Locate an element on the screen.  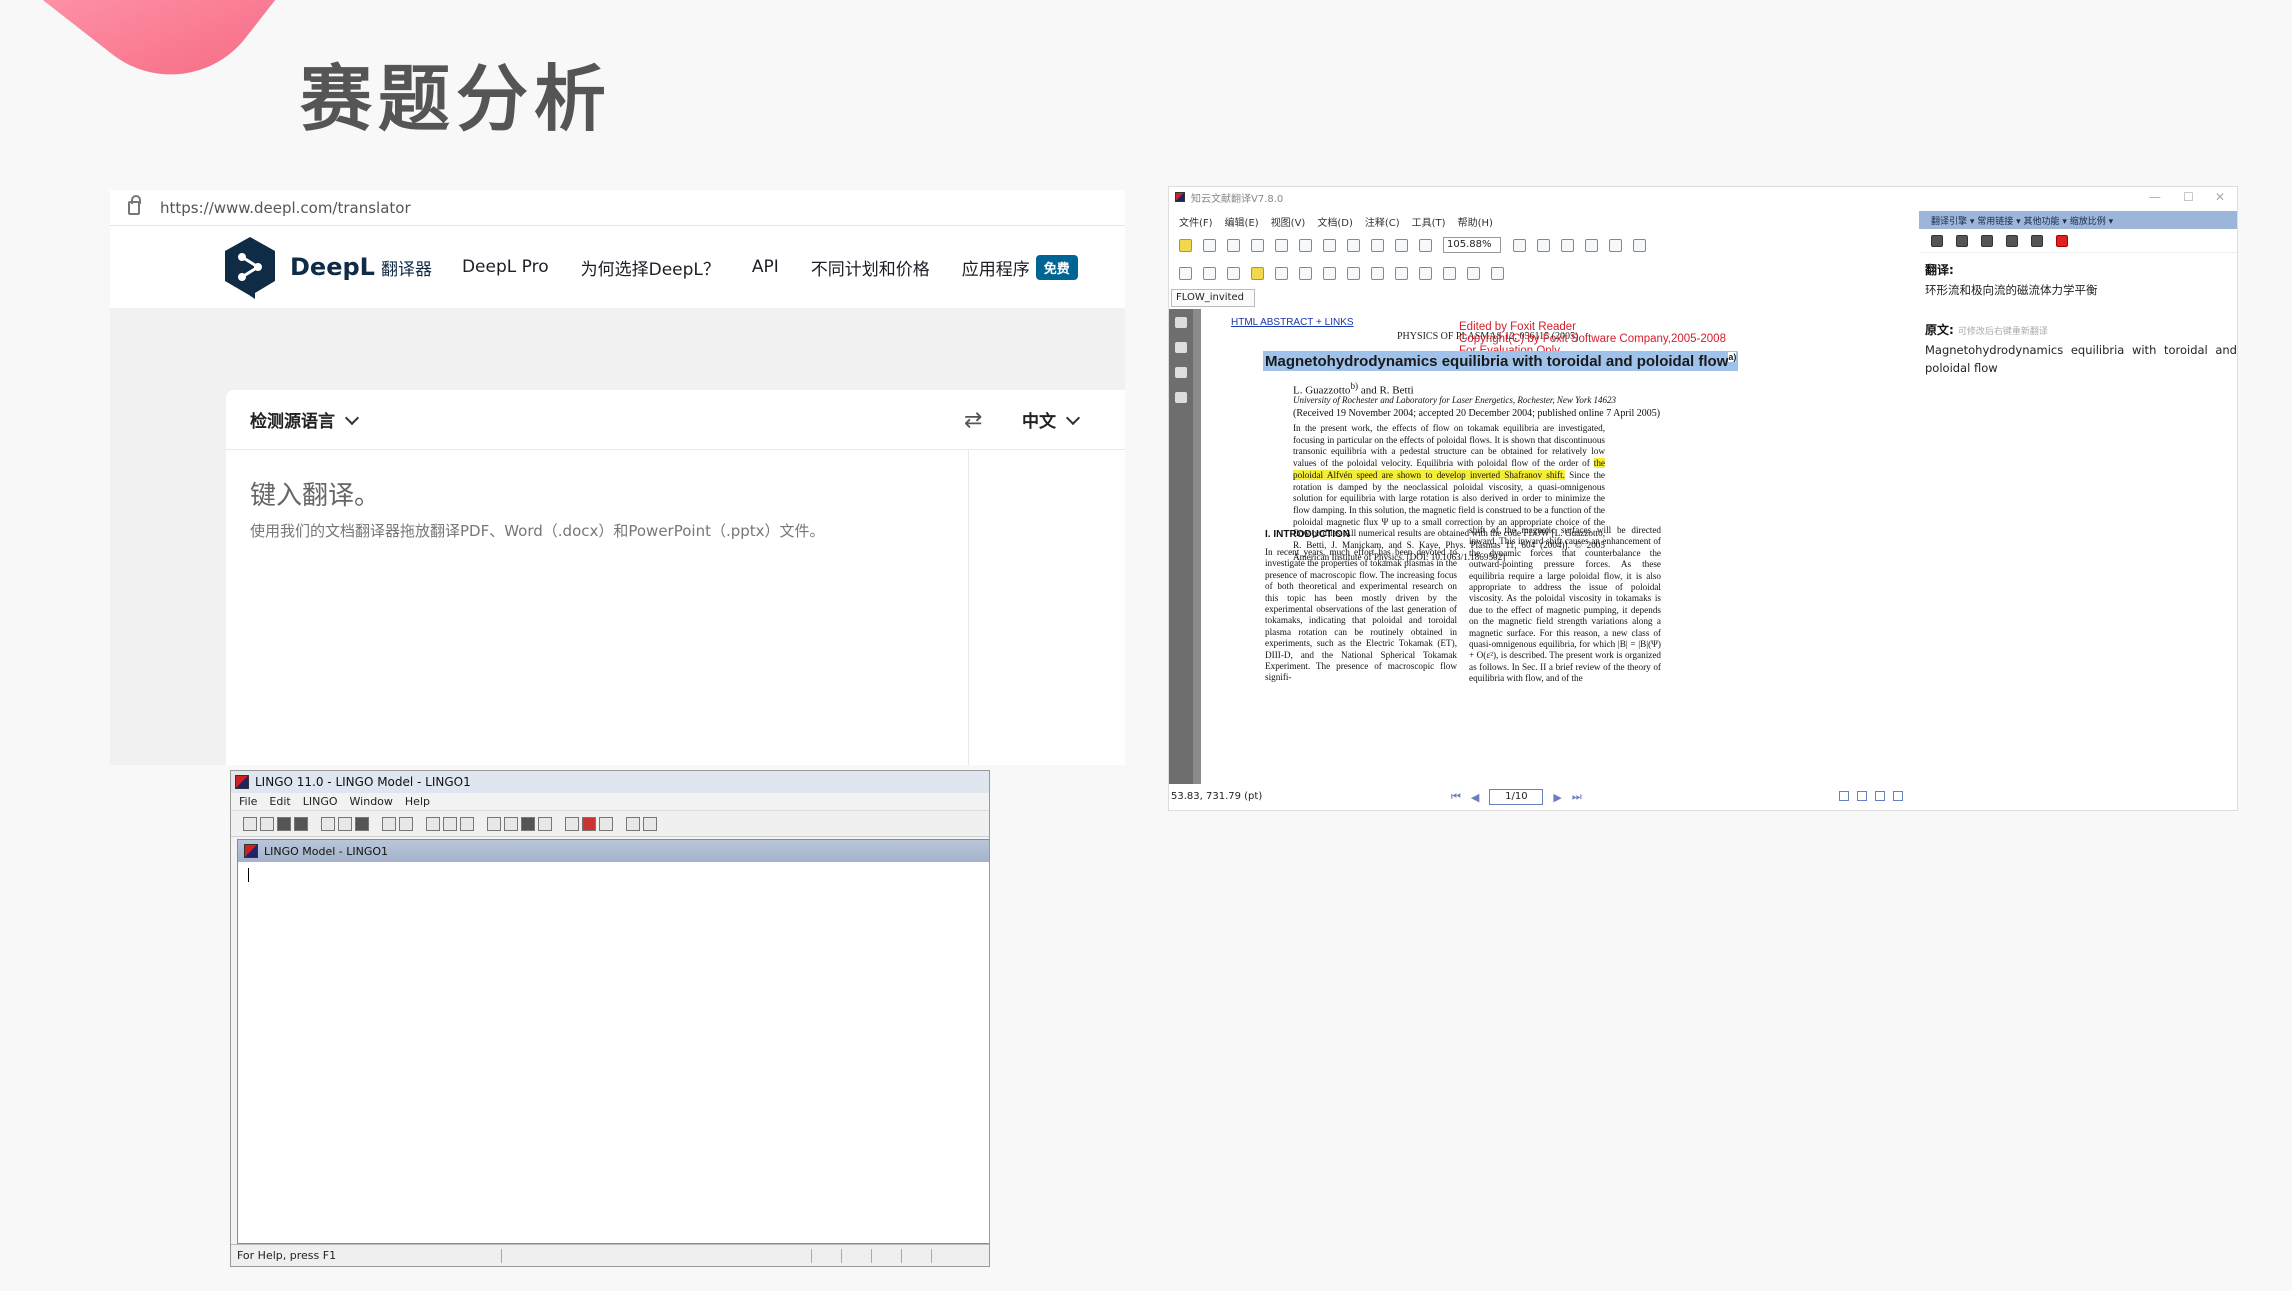
layers-panel-icon is located at coordinates (1181, 372).